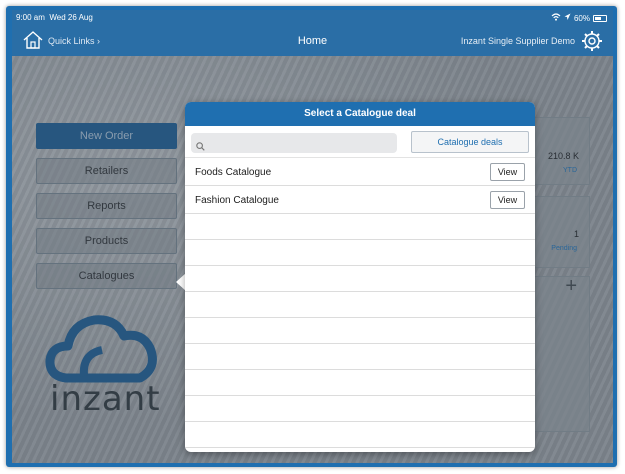 Image resolution: width=625 pixels, height=474 pixels. What do you see at coordinates (294, 143) in the screenshot?
I see `search-input` at bounding box center [294, 143].